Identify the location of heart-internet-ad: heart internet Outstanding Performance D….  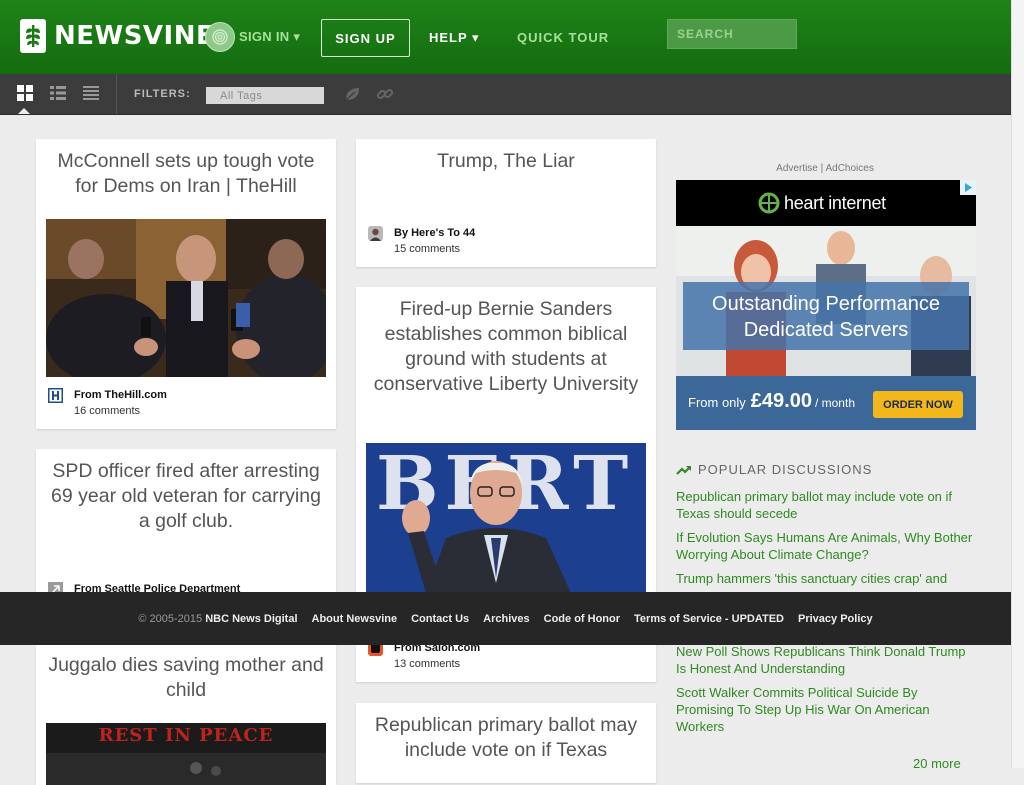
(826, 305).